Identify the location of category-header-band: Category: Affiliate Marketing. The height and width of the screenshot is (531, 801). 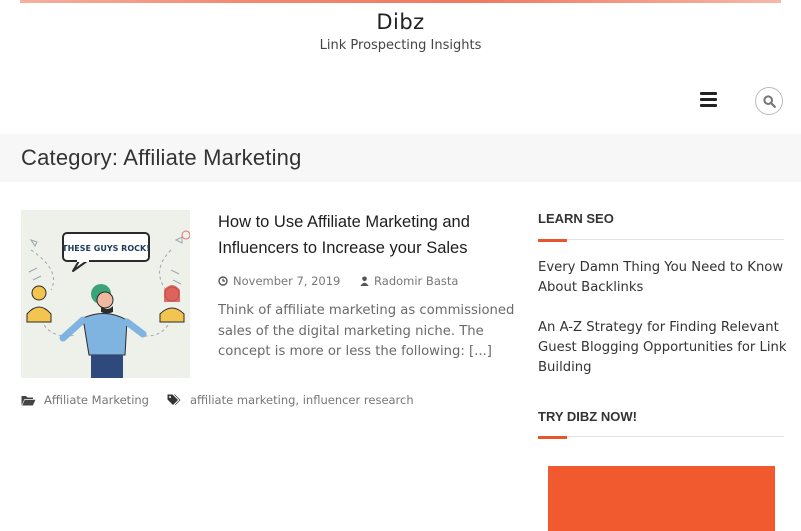
(400, 158).